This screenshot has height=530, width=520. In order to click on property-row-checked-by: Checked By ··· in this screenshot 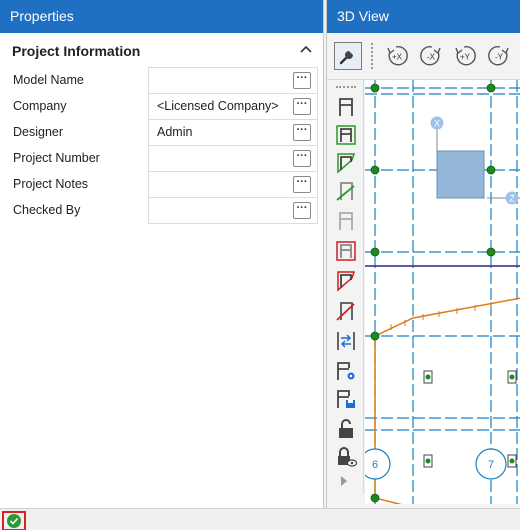, I will do `click(161, 210)`.